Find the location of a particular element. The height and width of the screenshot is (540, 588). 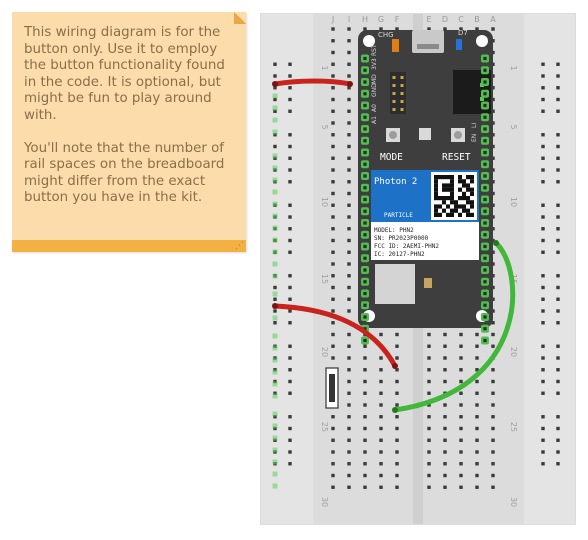

pin-label: RST is located at coordinates (374, 50).